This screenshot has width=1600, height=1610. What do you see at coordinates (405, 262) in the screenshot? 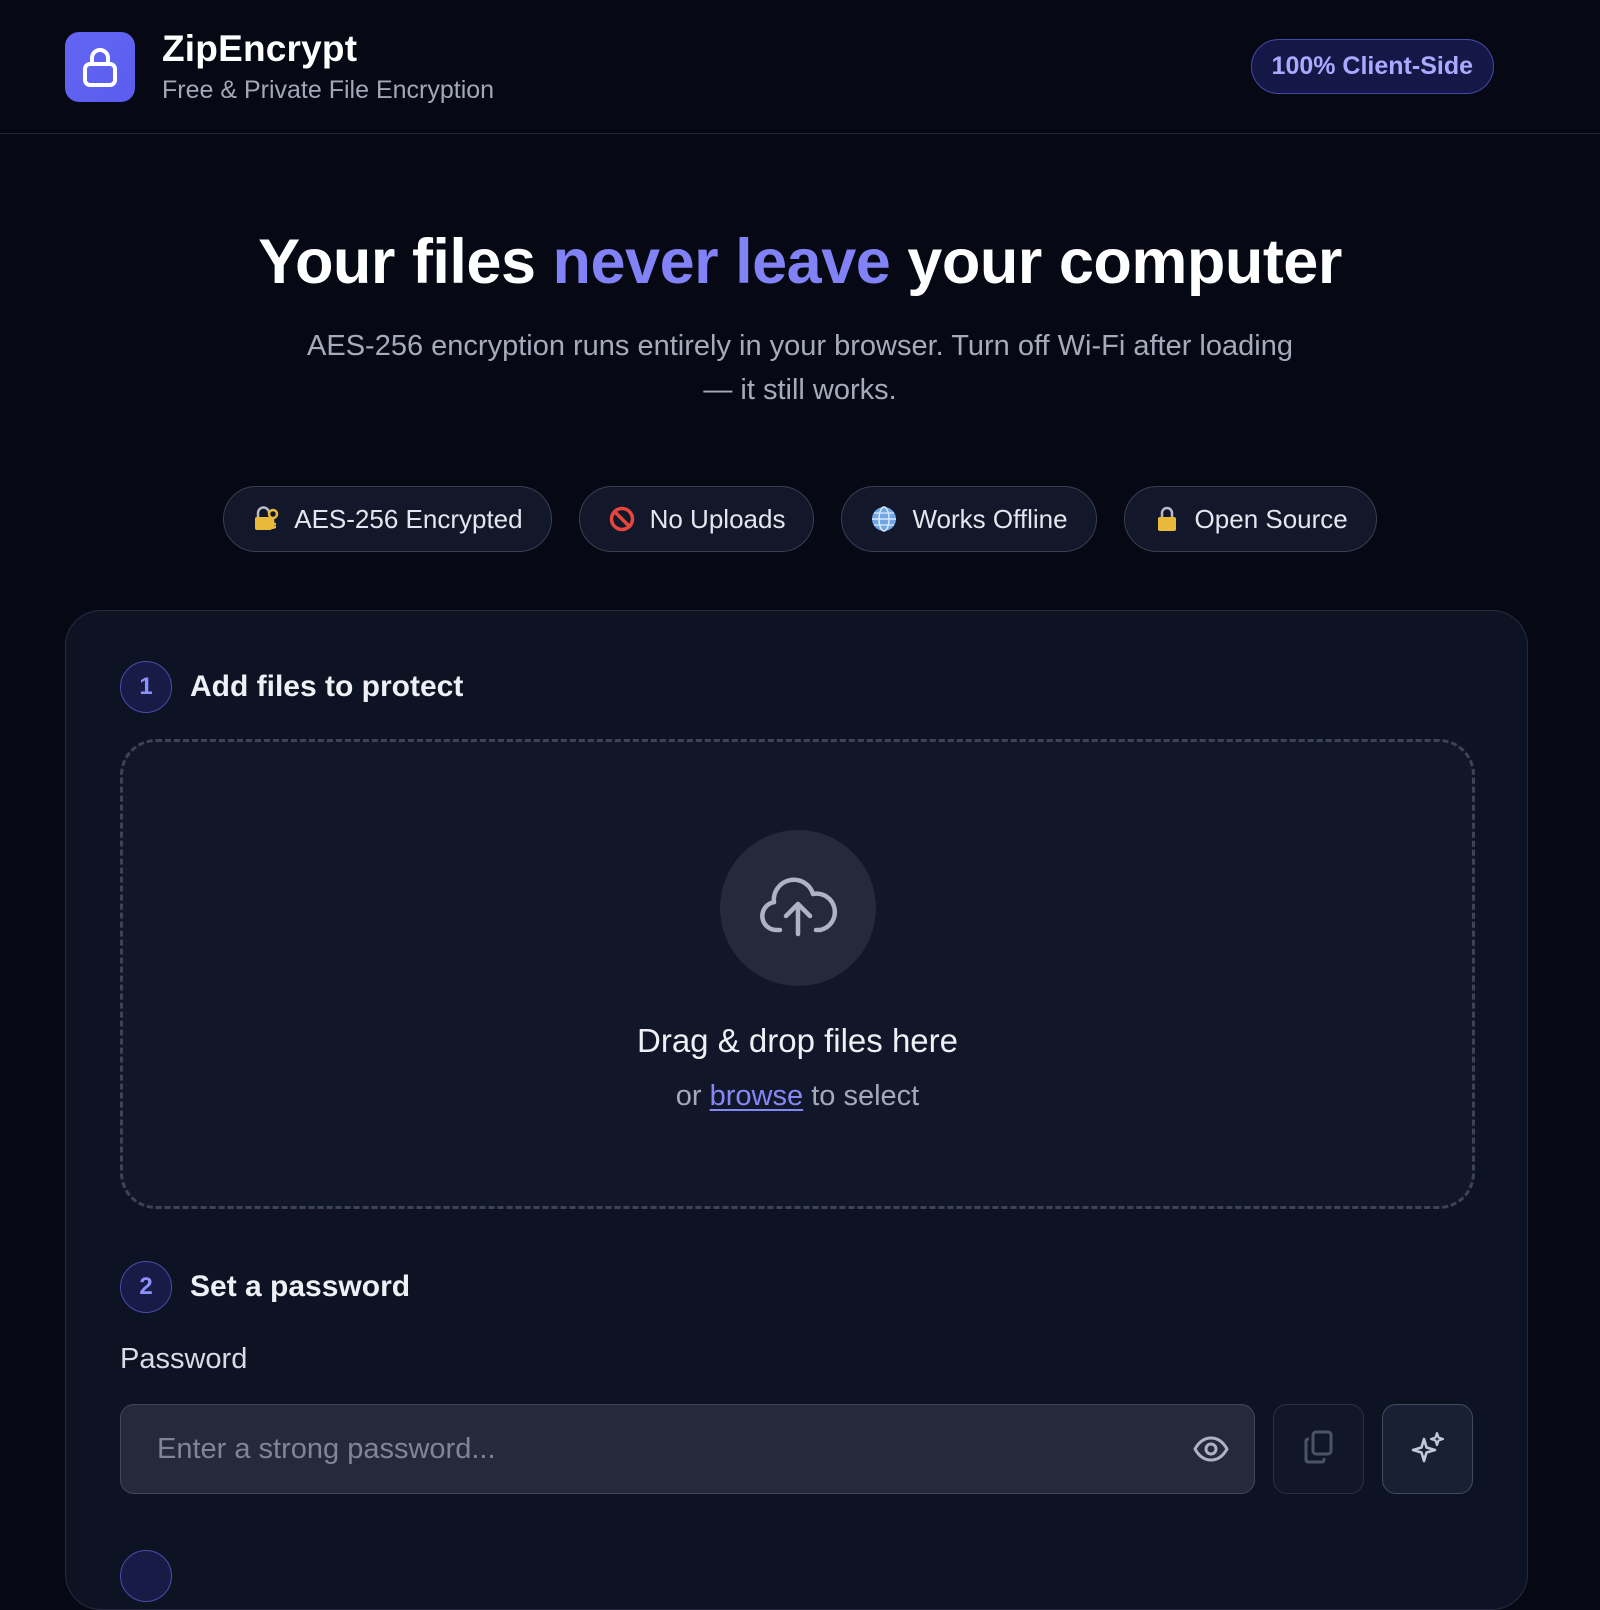
I see `hero-title-part1: Your files` at bounding box center [405, 262].